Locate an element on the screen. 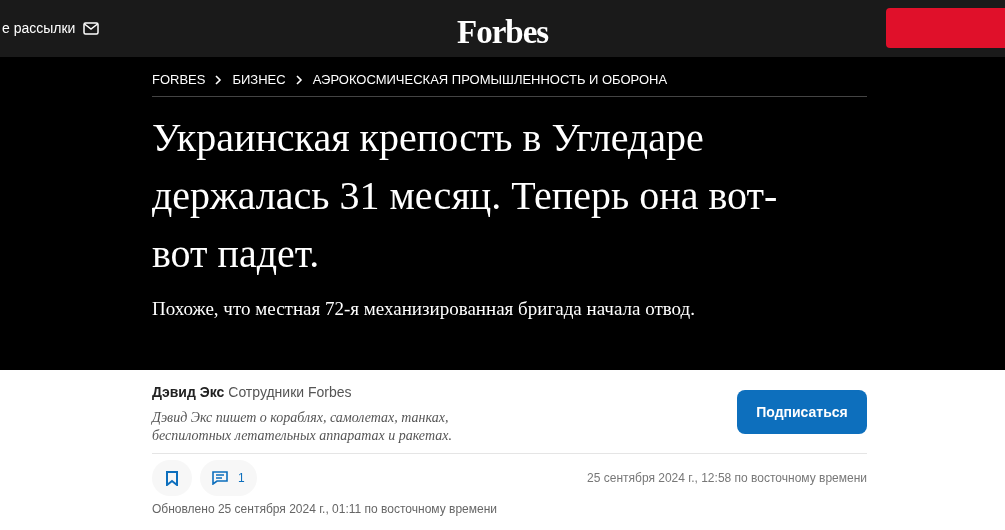 This screenshot has width=1005, height=530. bookmark-icon is located at coordinates (172, 478).